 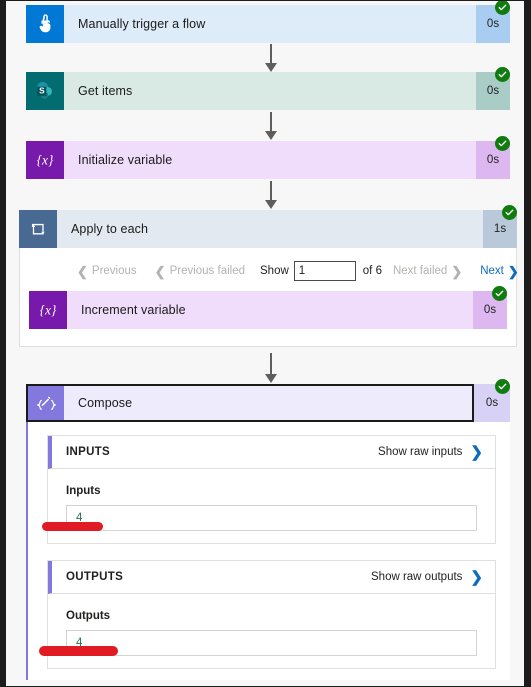 What do you see at coordinates (72, 526) in the screenshot?
I see `annotation-redaction-mark-inputs` at bounding box center [72, 526].